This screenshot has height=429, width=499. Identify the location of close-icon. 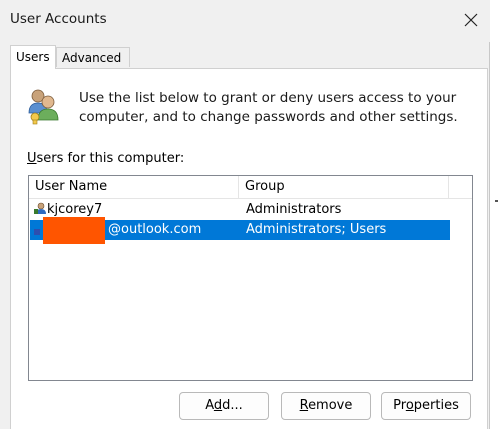
(471, 20).